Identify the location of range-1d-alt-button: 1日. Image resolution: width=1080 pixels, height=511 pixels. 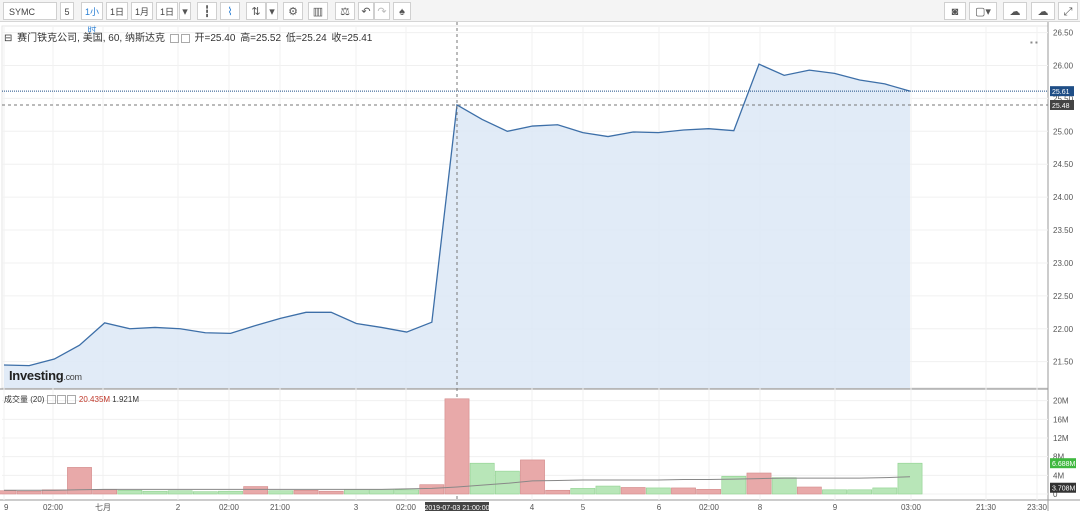
(167, 11).